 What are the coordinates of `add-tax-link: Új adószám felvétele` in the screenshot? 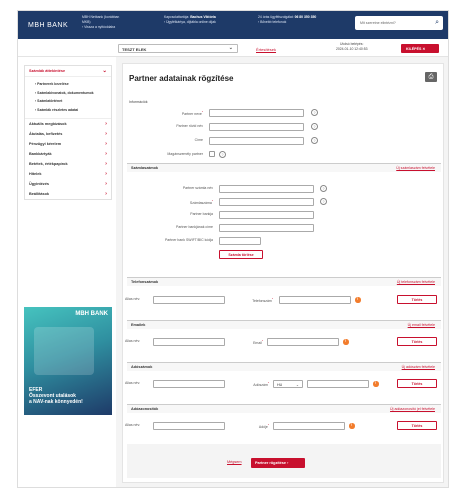 It's located at (418, 367).